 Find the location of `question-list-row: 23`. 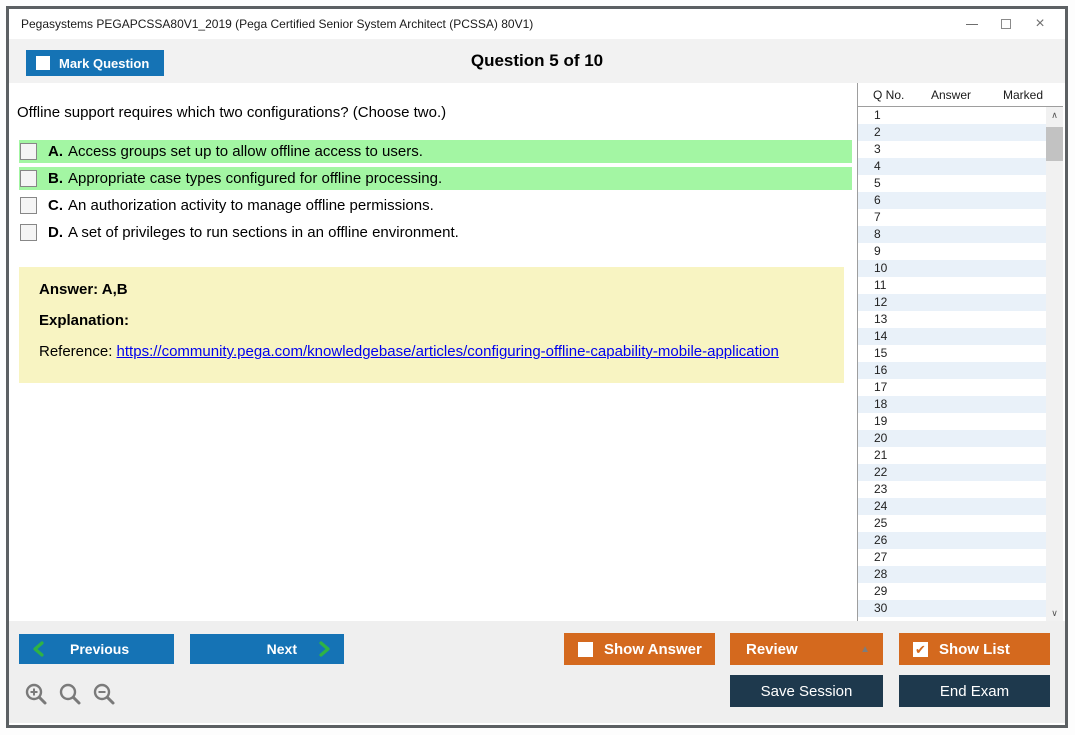

question-list-row: 23 is located at coordinates (952, 489).